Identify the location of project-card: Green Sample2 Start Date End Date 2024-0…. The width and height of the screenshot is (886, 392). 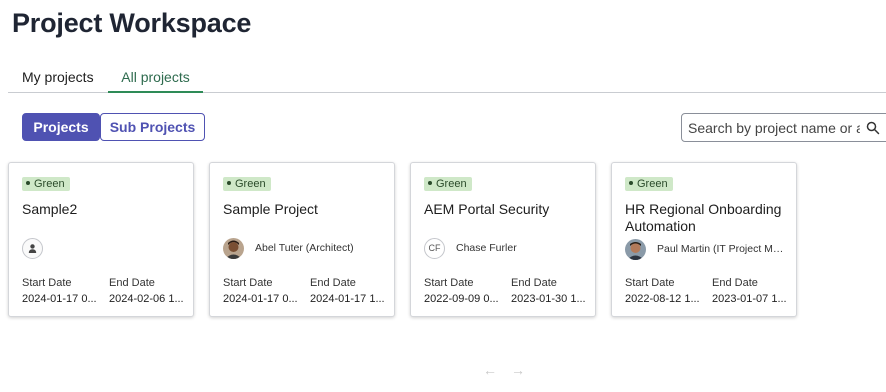
(101, 239).